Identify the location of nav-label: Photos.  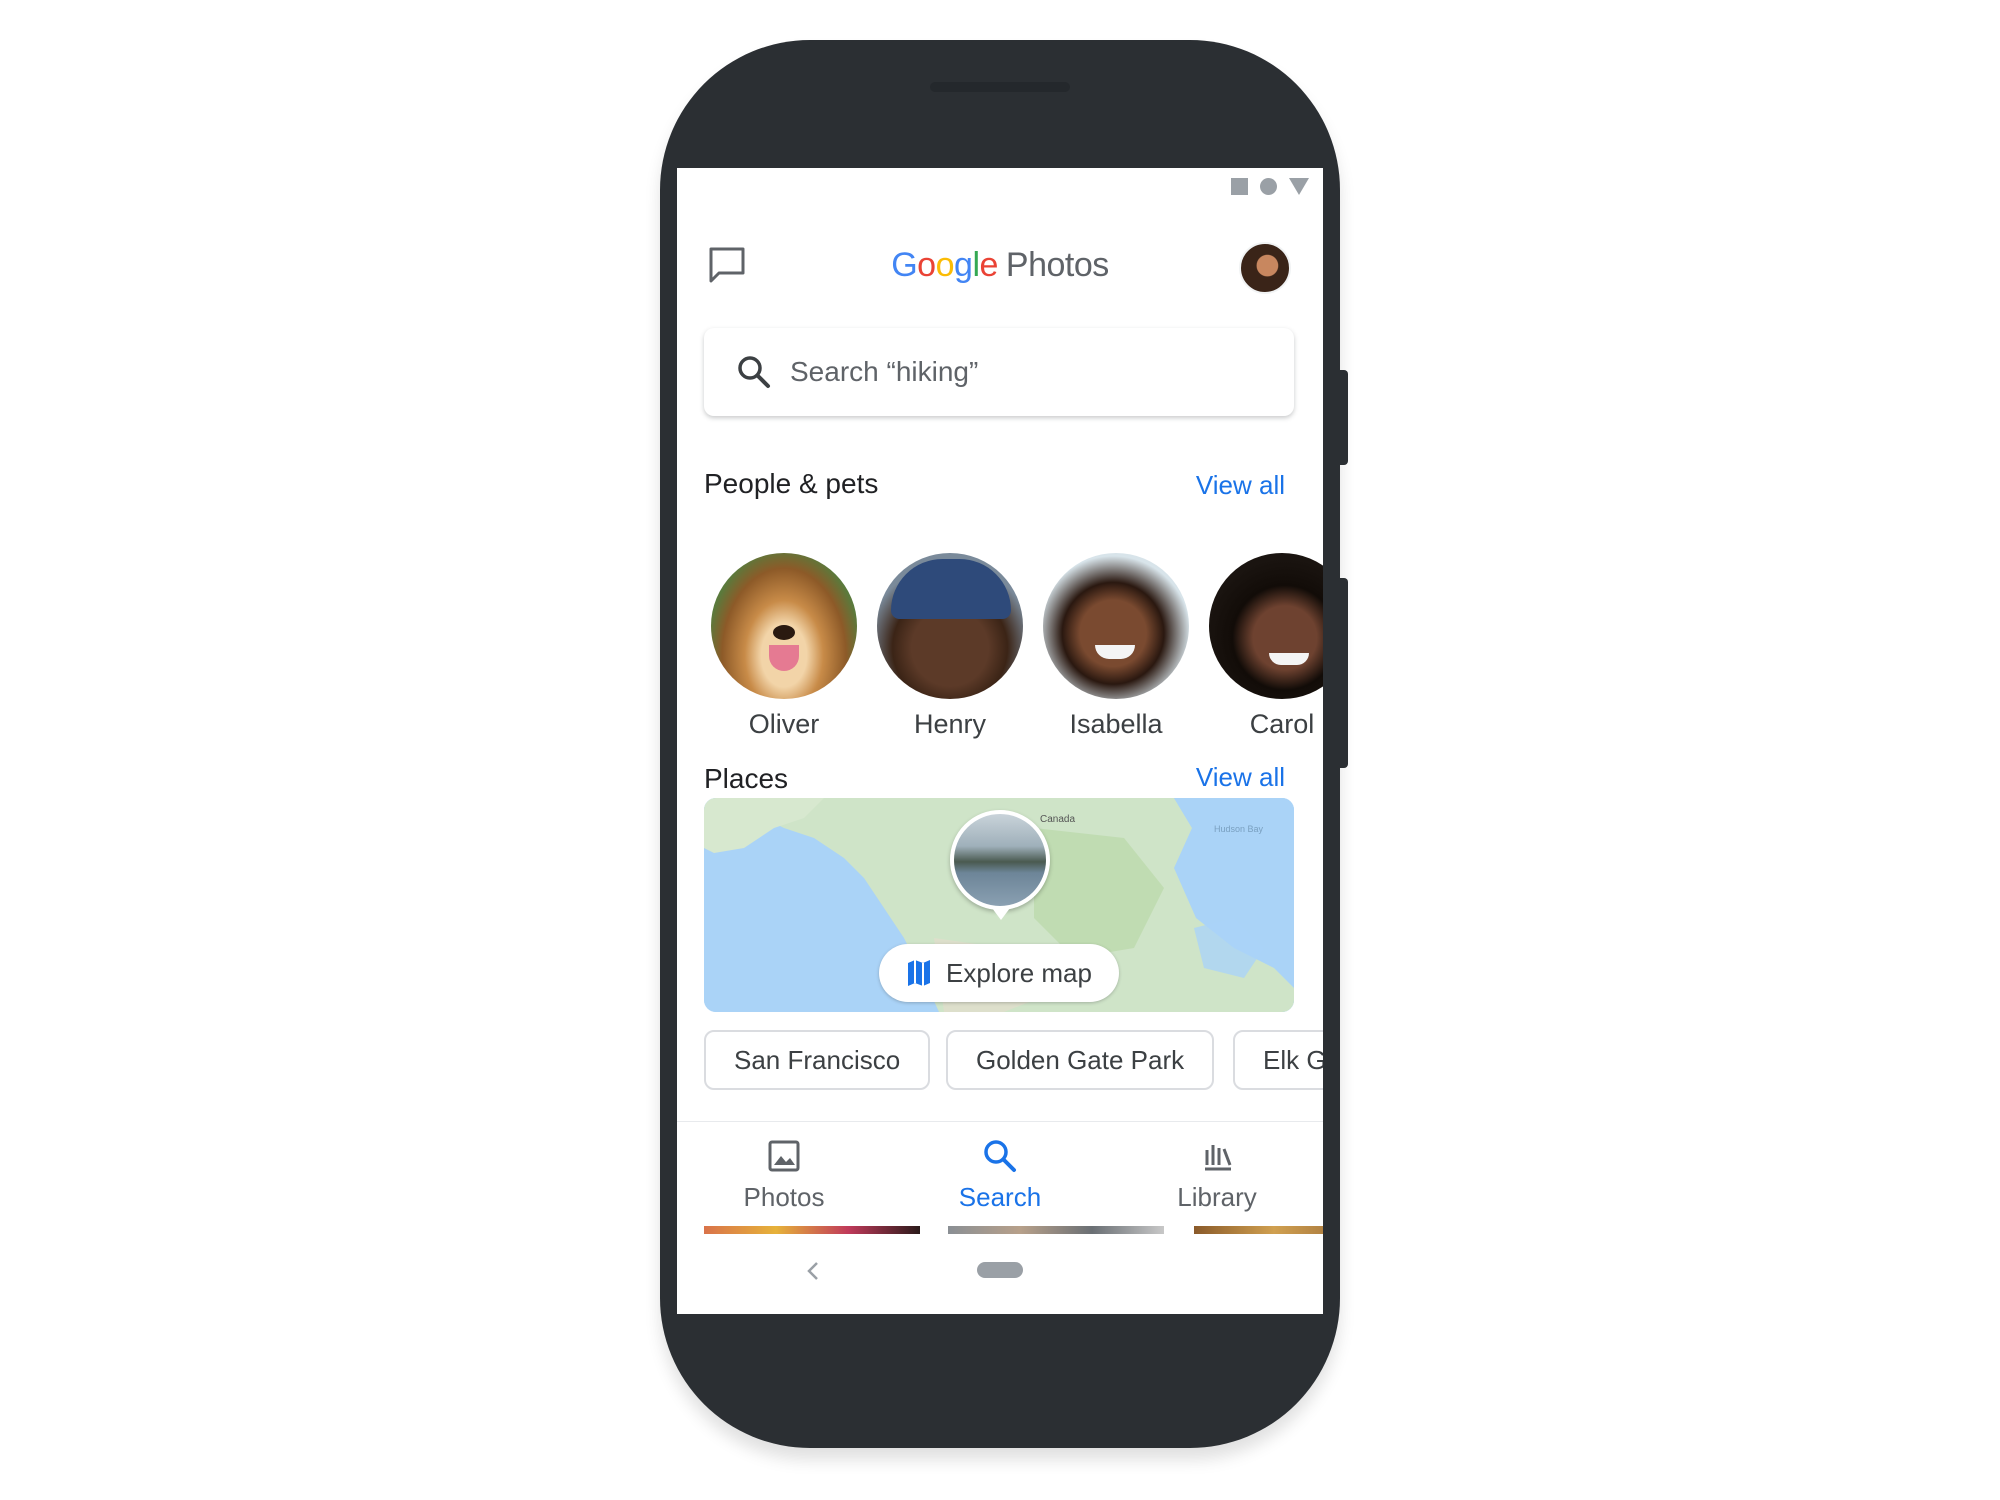
(784, 1197).